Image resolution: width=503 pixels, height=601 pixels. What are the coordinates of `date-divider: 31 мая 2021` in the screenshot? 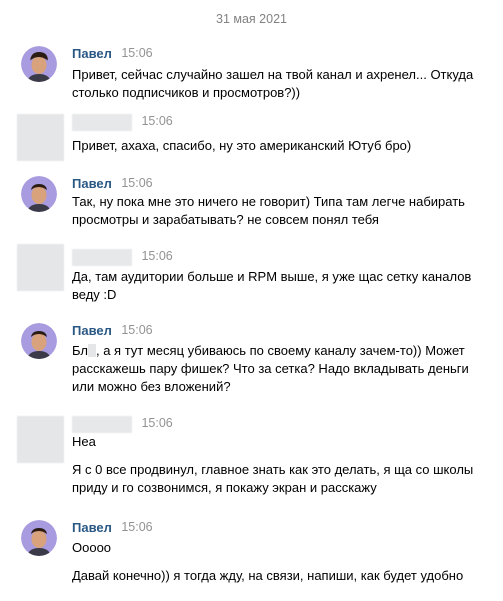 It's located at (251, 19).